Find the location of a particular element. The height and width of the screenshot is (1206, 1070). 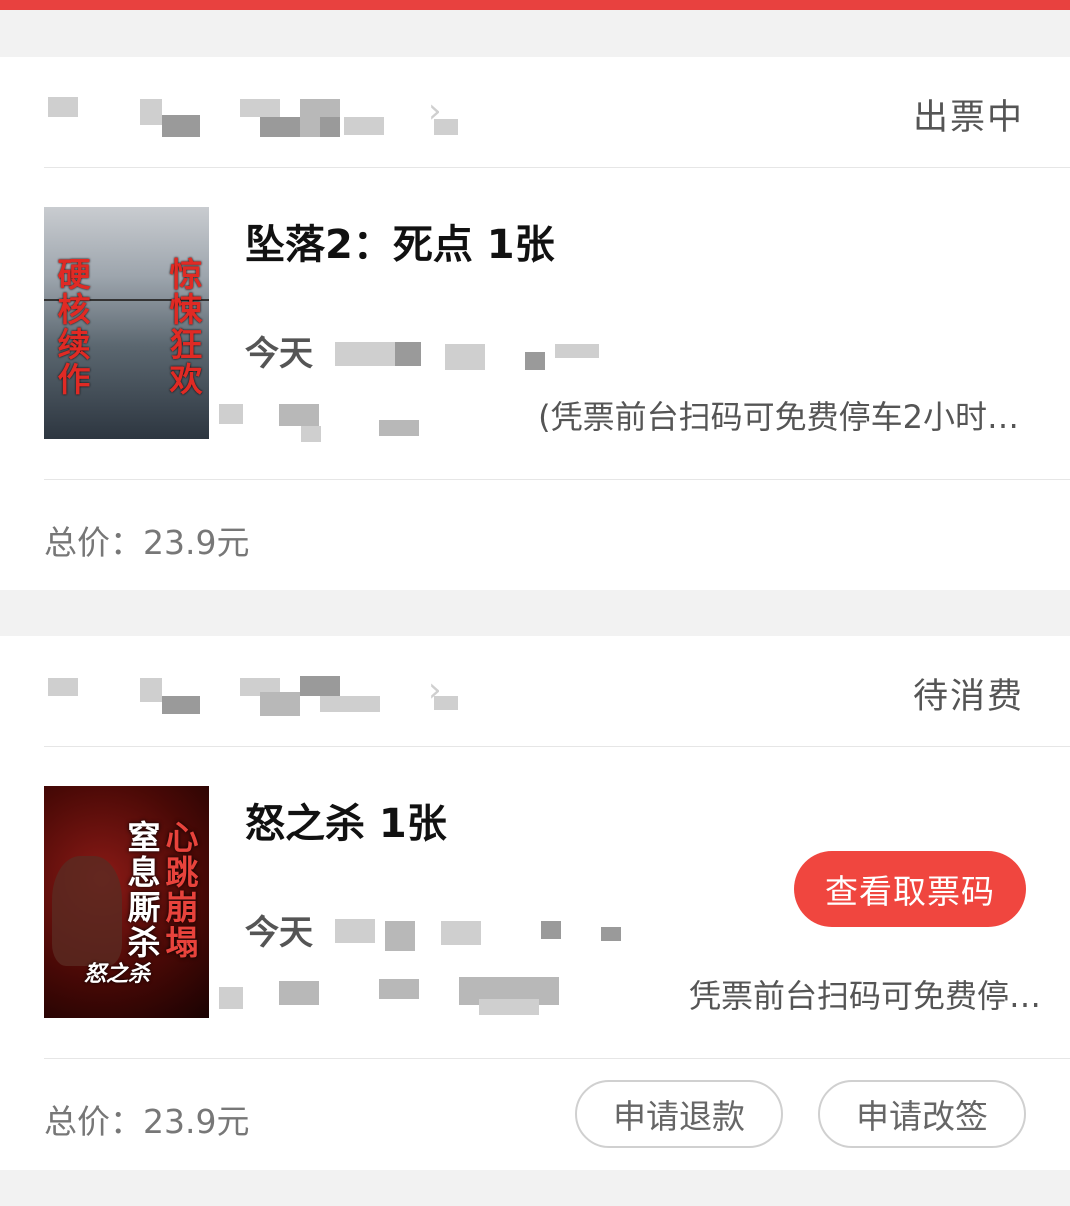

request-change-button: 申请改签 is located at coordinates (922, 1114).